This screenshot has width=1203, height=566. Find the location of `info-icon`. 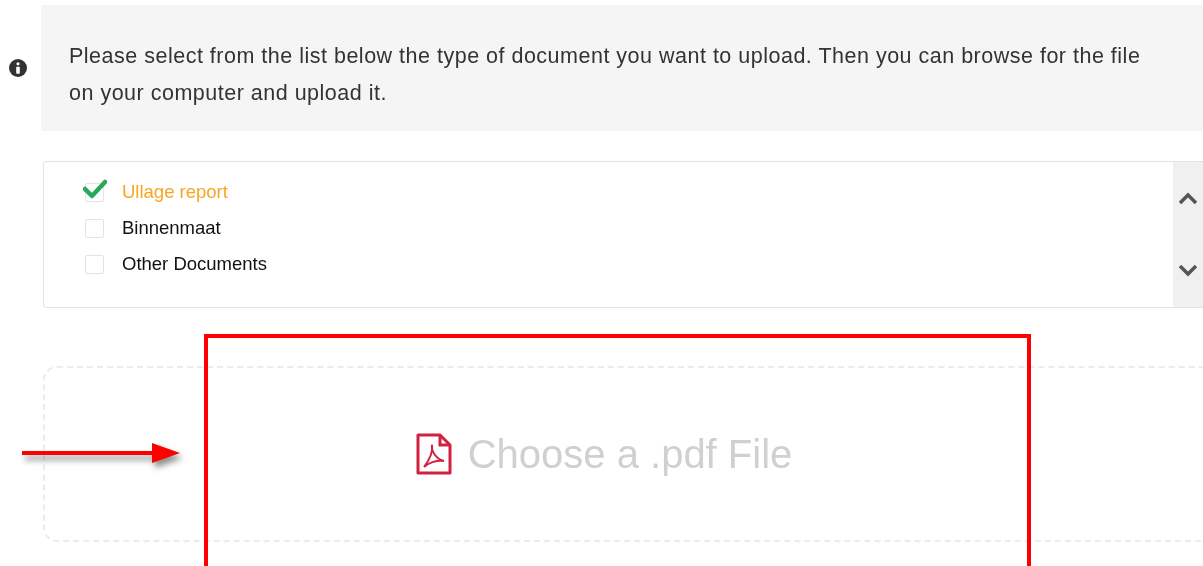

info-icon is located at coordinates (18, 68).